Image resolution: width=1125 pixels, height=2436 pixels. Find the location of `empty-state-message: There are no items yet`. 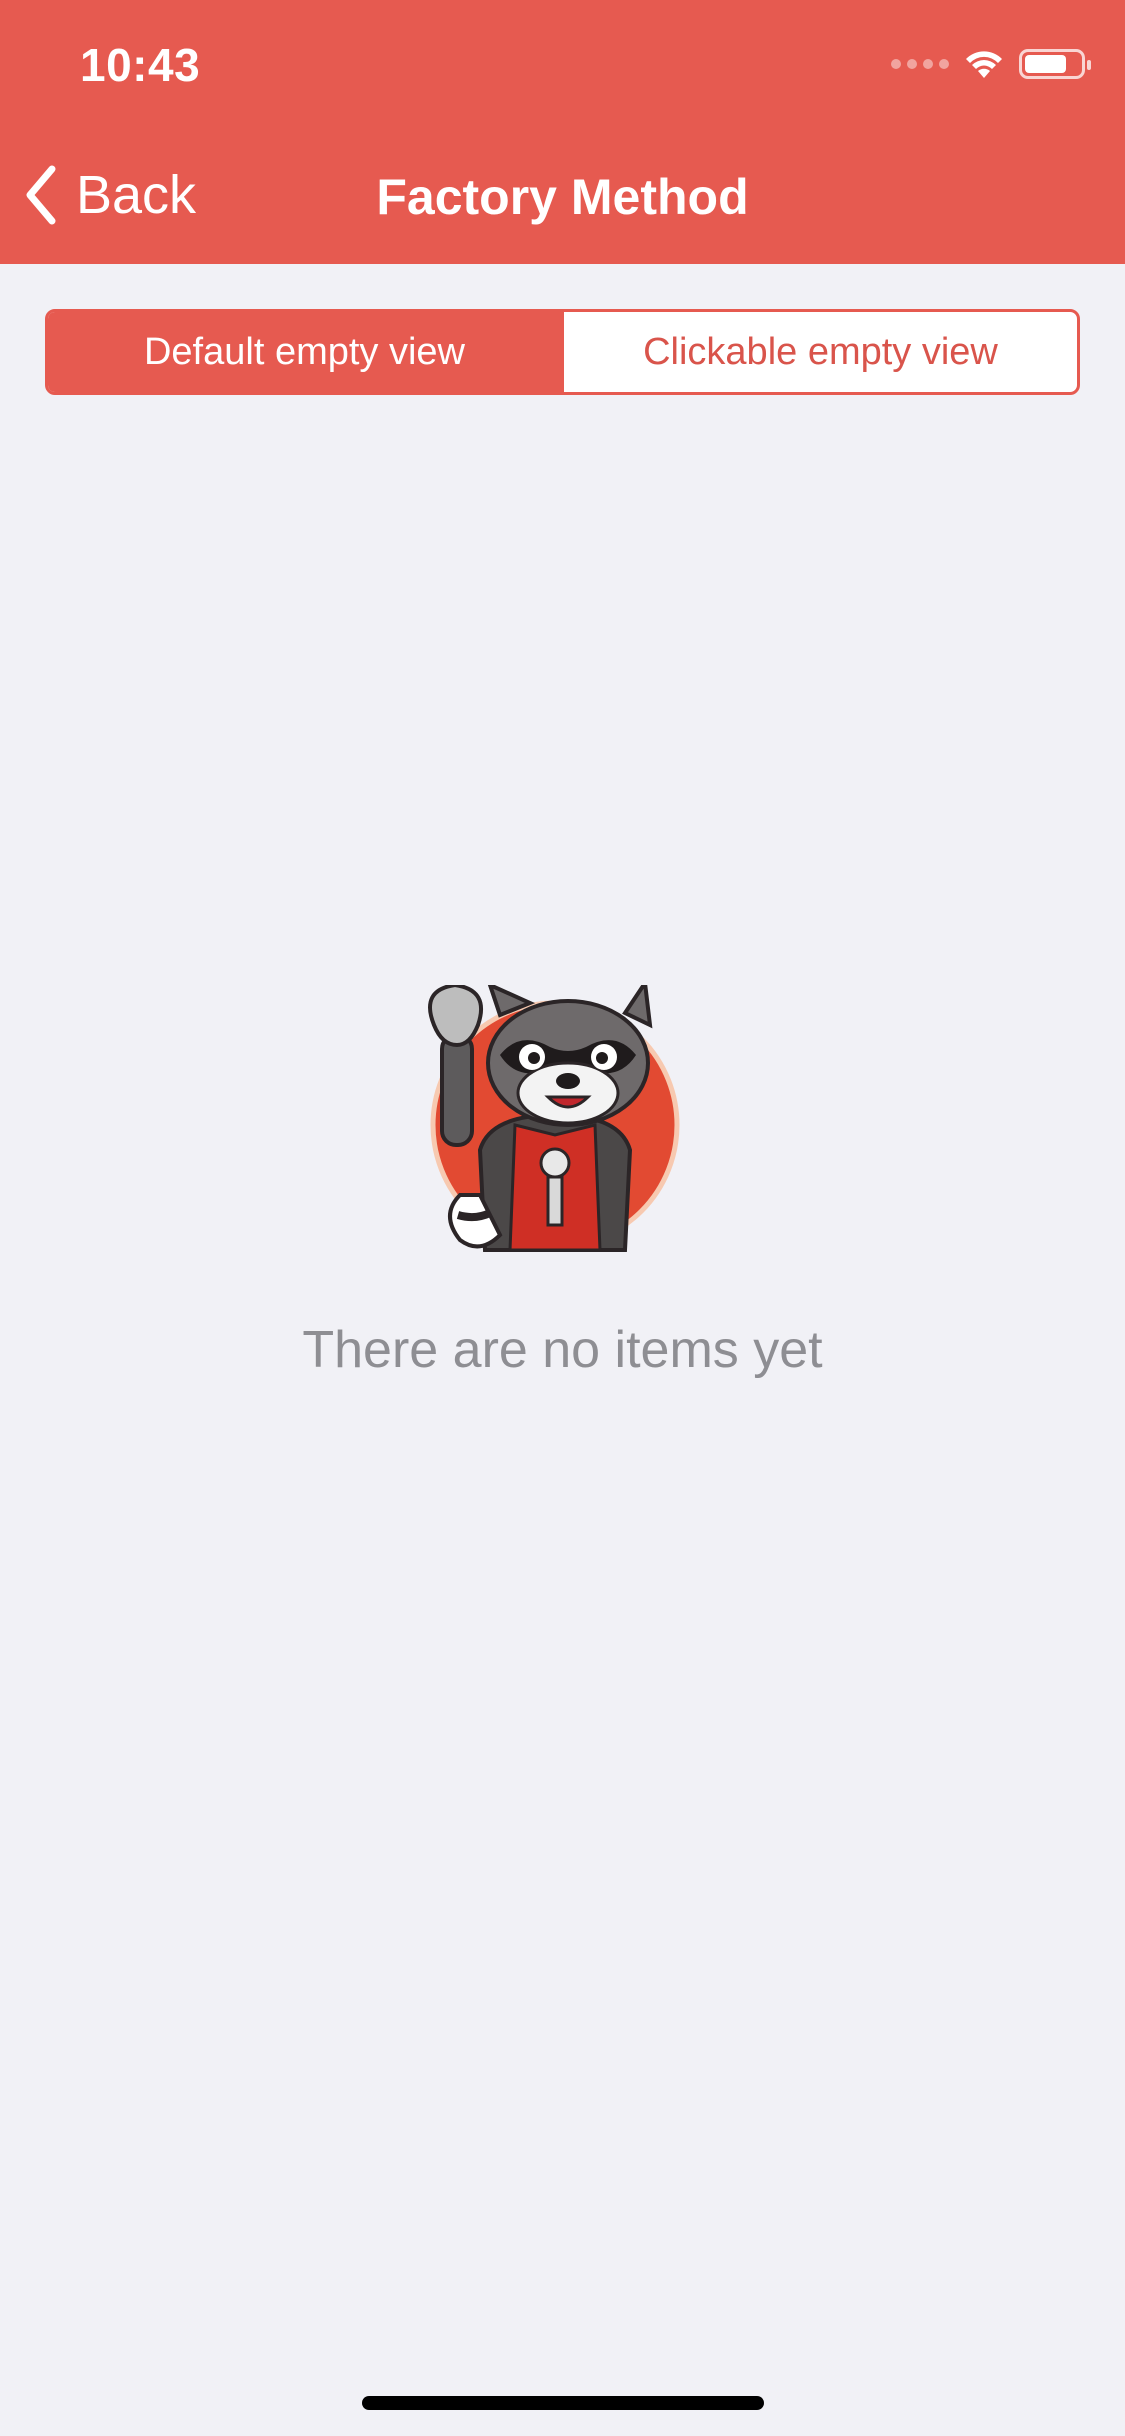

empty-state-message: There are no items yet is located at coordinates (562, 1350).